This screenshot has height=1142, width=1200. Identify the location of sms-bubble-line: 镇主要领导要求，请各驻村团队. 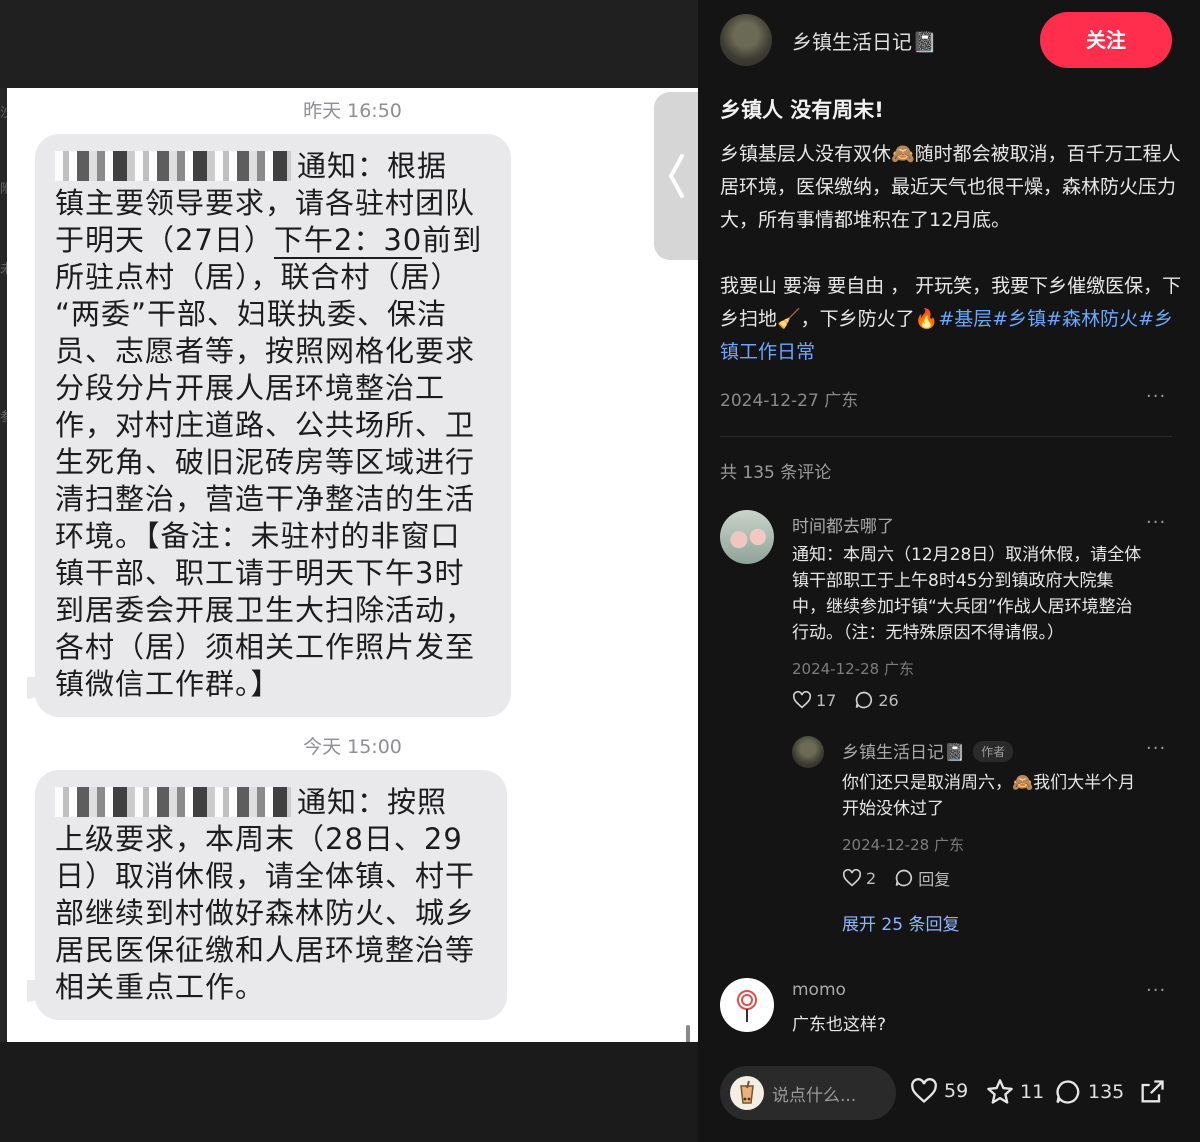
(265, 203).